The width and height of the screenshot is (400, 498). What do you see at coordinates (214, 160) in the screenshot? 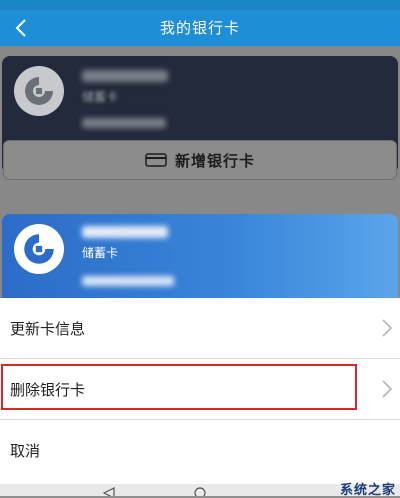
I see `add-bank-card-label: 新增银行卡` at bounding box center [214, 160].